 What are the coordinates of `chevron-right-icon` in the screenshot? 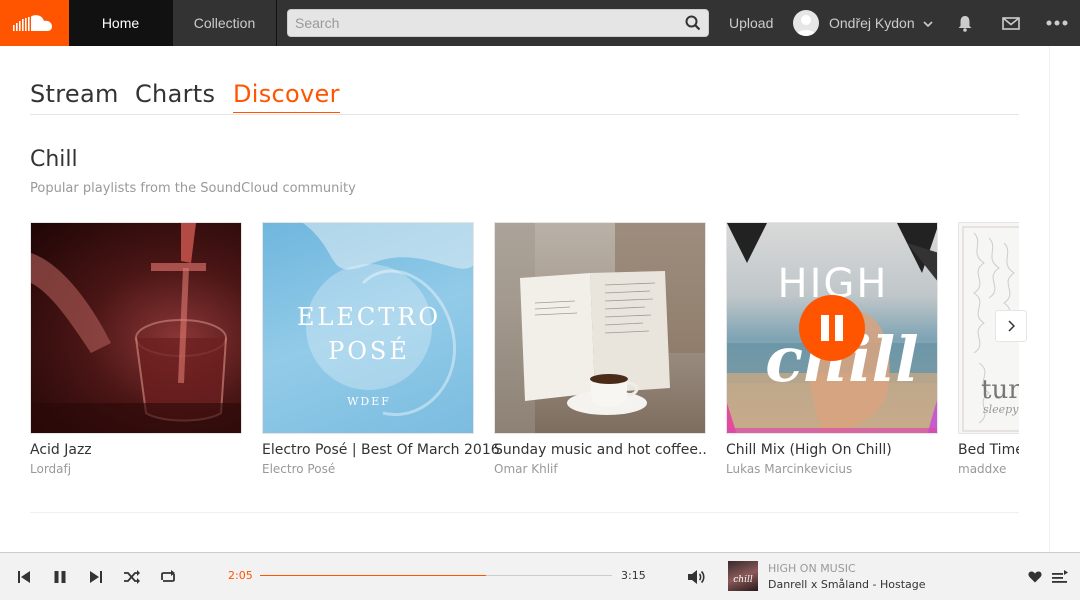 It's located at (1011, 326).